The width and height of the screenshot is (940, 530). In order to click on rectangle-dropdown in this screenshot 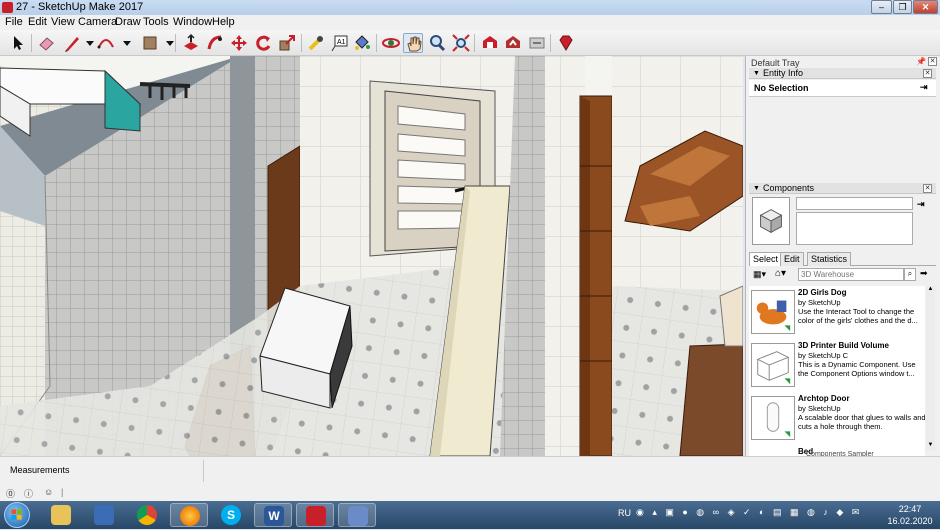, I will do `click(167, 43)`.